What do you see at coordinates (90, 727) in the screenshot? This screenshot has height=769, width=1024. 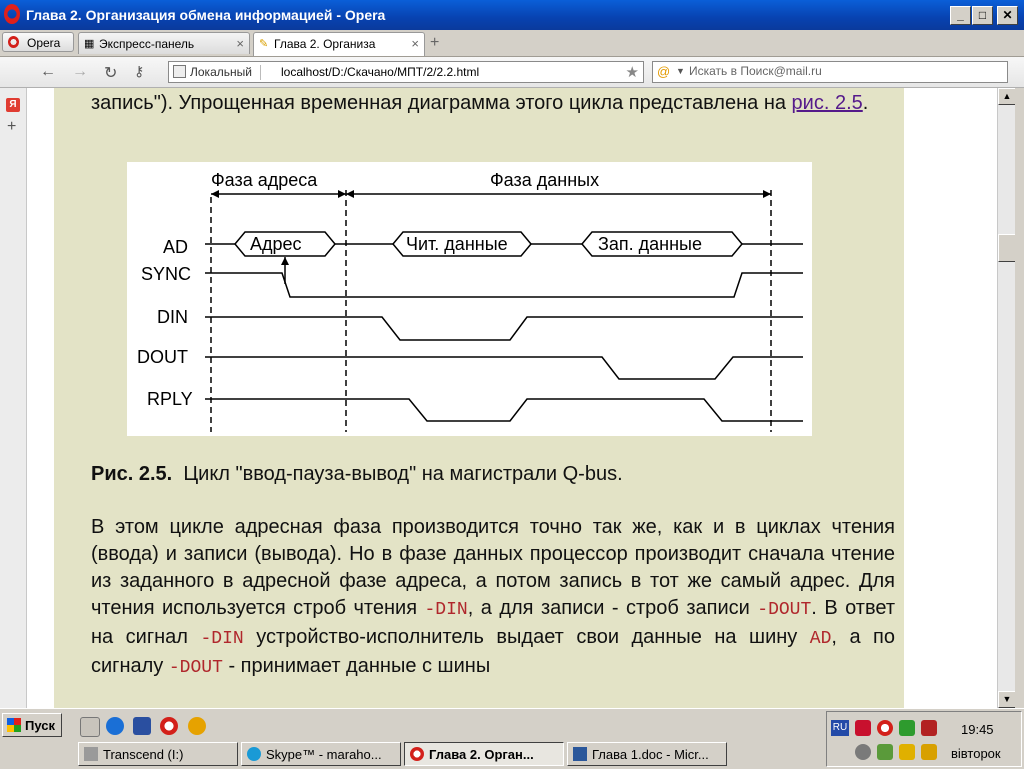 I see `show-desktop-icon` at bounding box center [90, 727].